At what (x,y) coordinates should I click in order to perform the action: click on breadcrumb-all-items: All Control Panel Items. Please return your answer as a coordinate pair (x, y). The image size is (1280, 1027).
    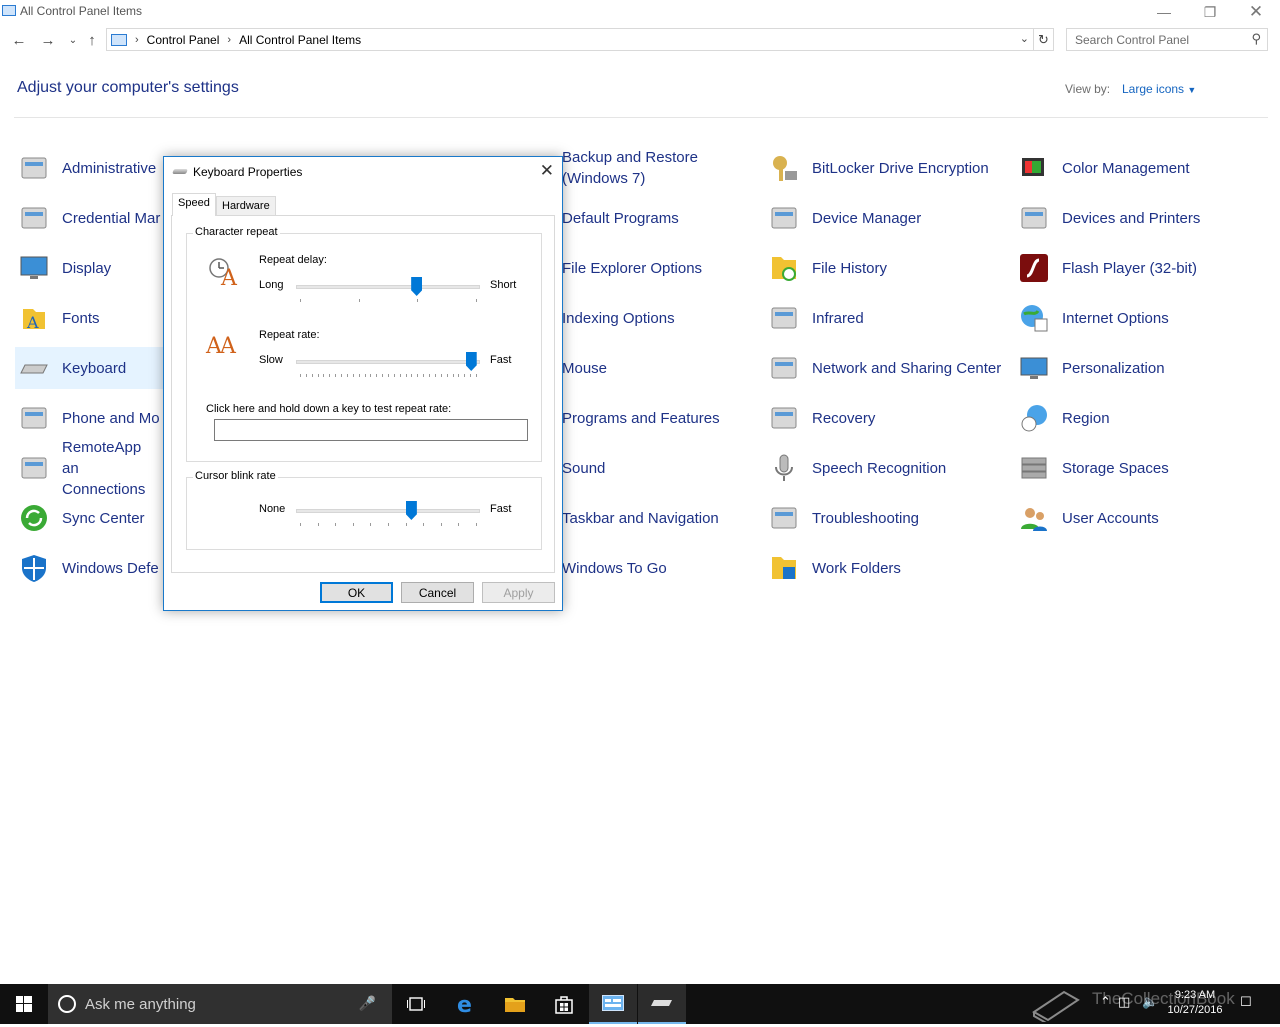
    Looking at the image, I should click on (300, 40).